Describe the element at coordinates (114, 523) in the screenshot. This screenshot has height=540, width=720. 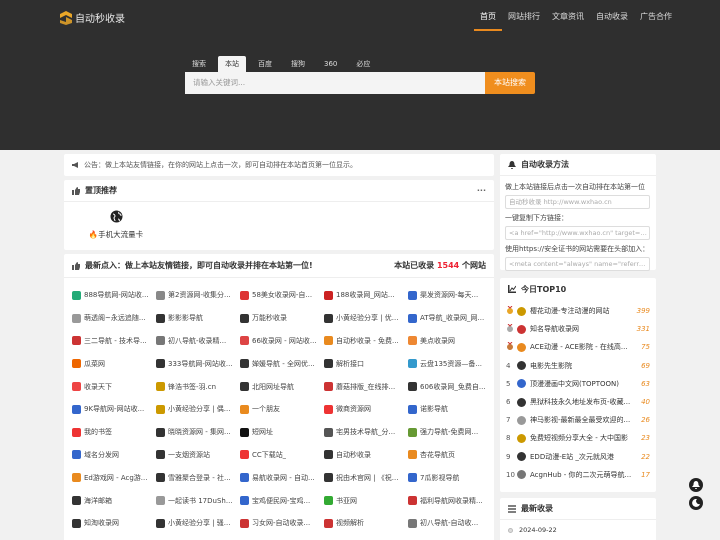
I see `site-link: 知淘收录网` at that location.